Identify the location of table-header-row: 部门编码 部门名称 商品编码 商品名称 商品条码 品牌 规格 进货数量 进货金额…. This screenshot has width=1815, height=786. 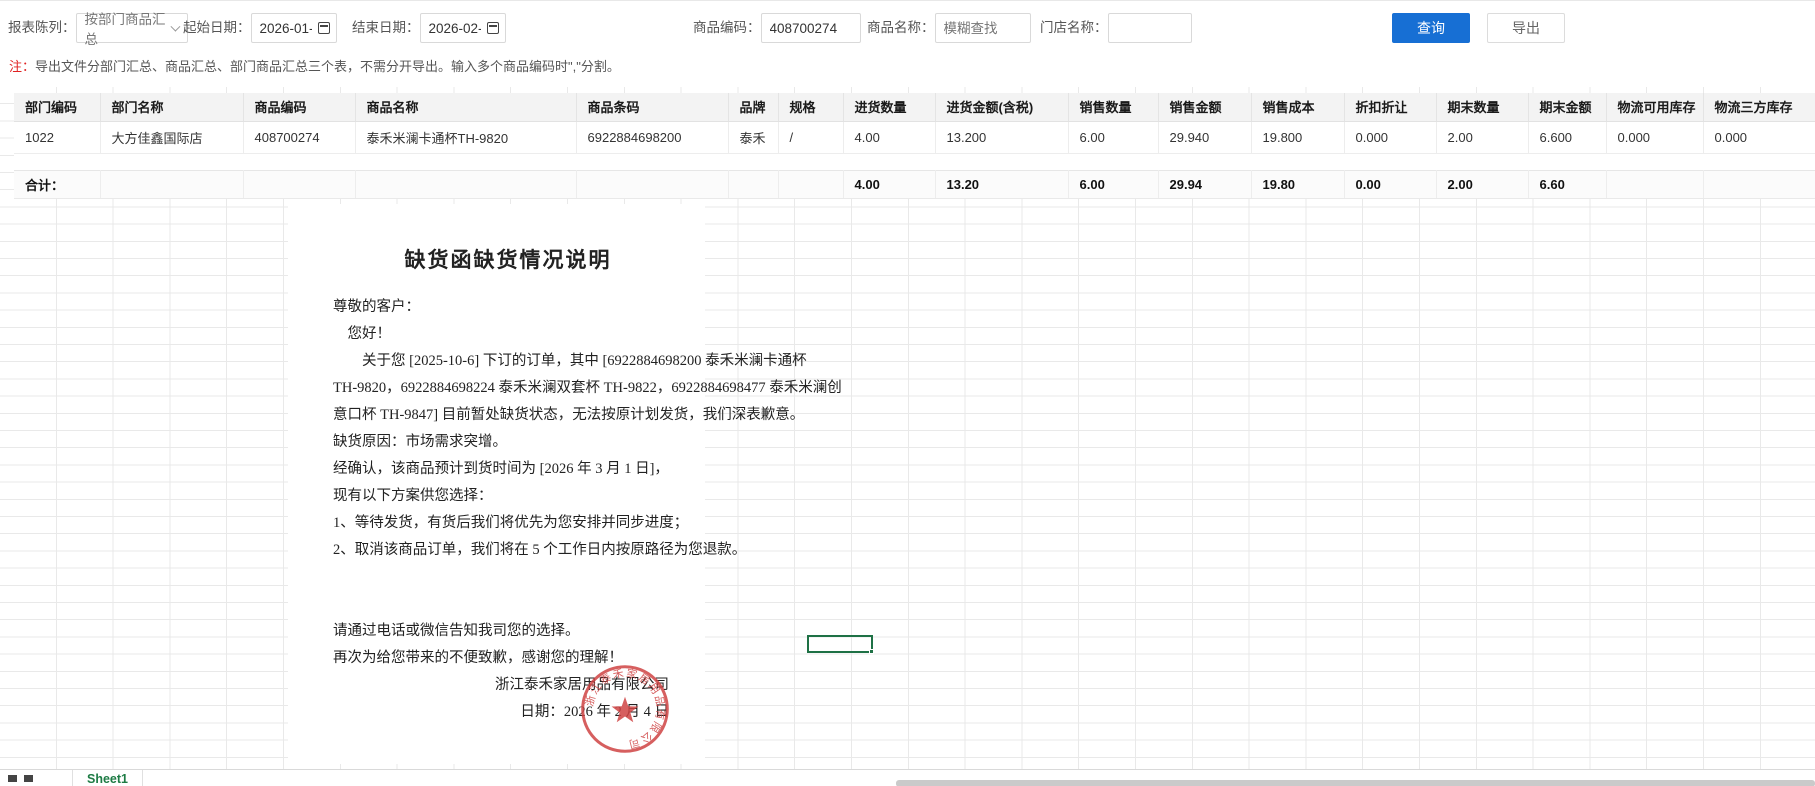
(914, 107).